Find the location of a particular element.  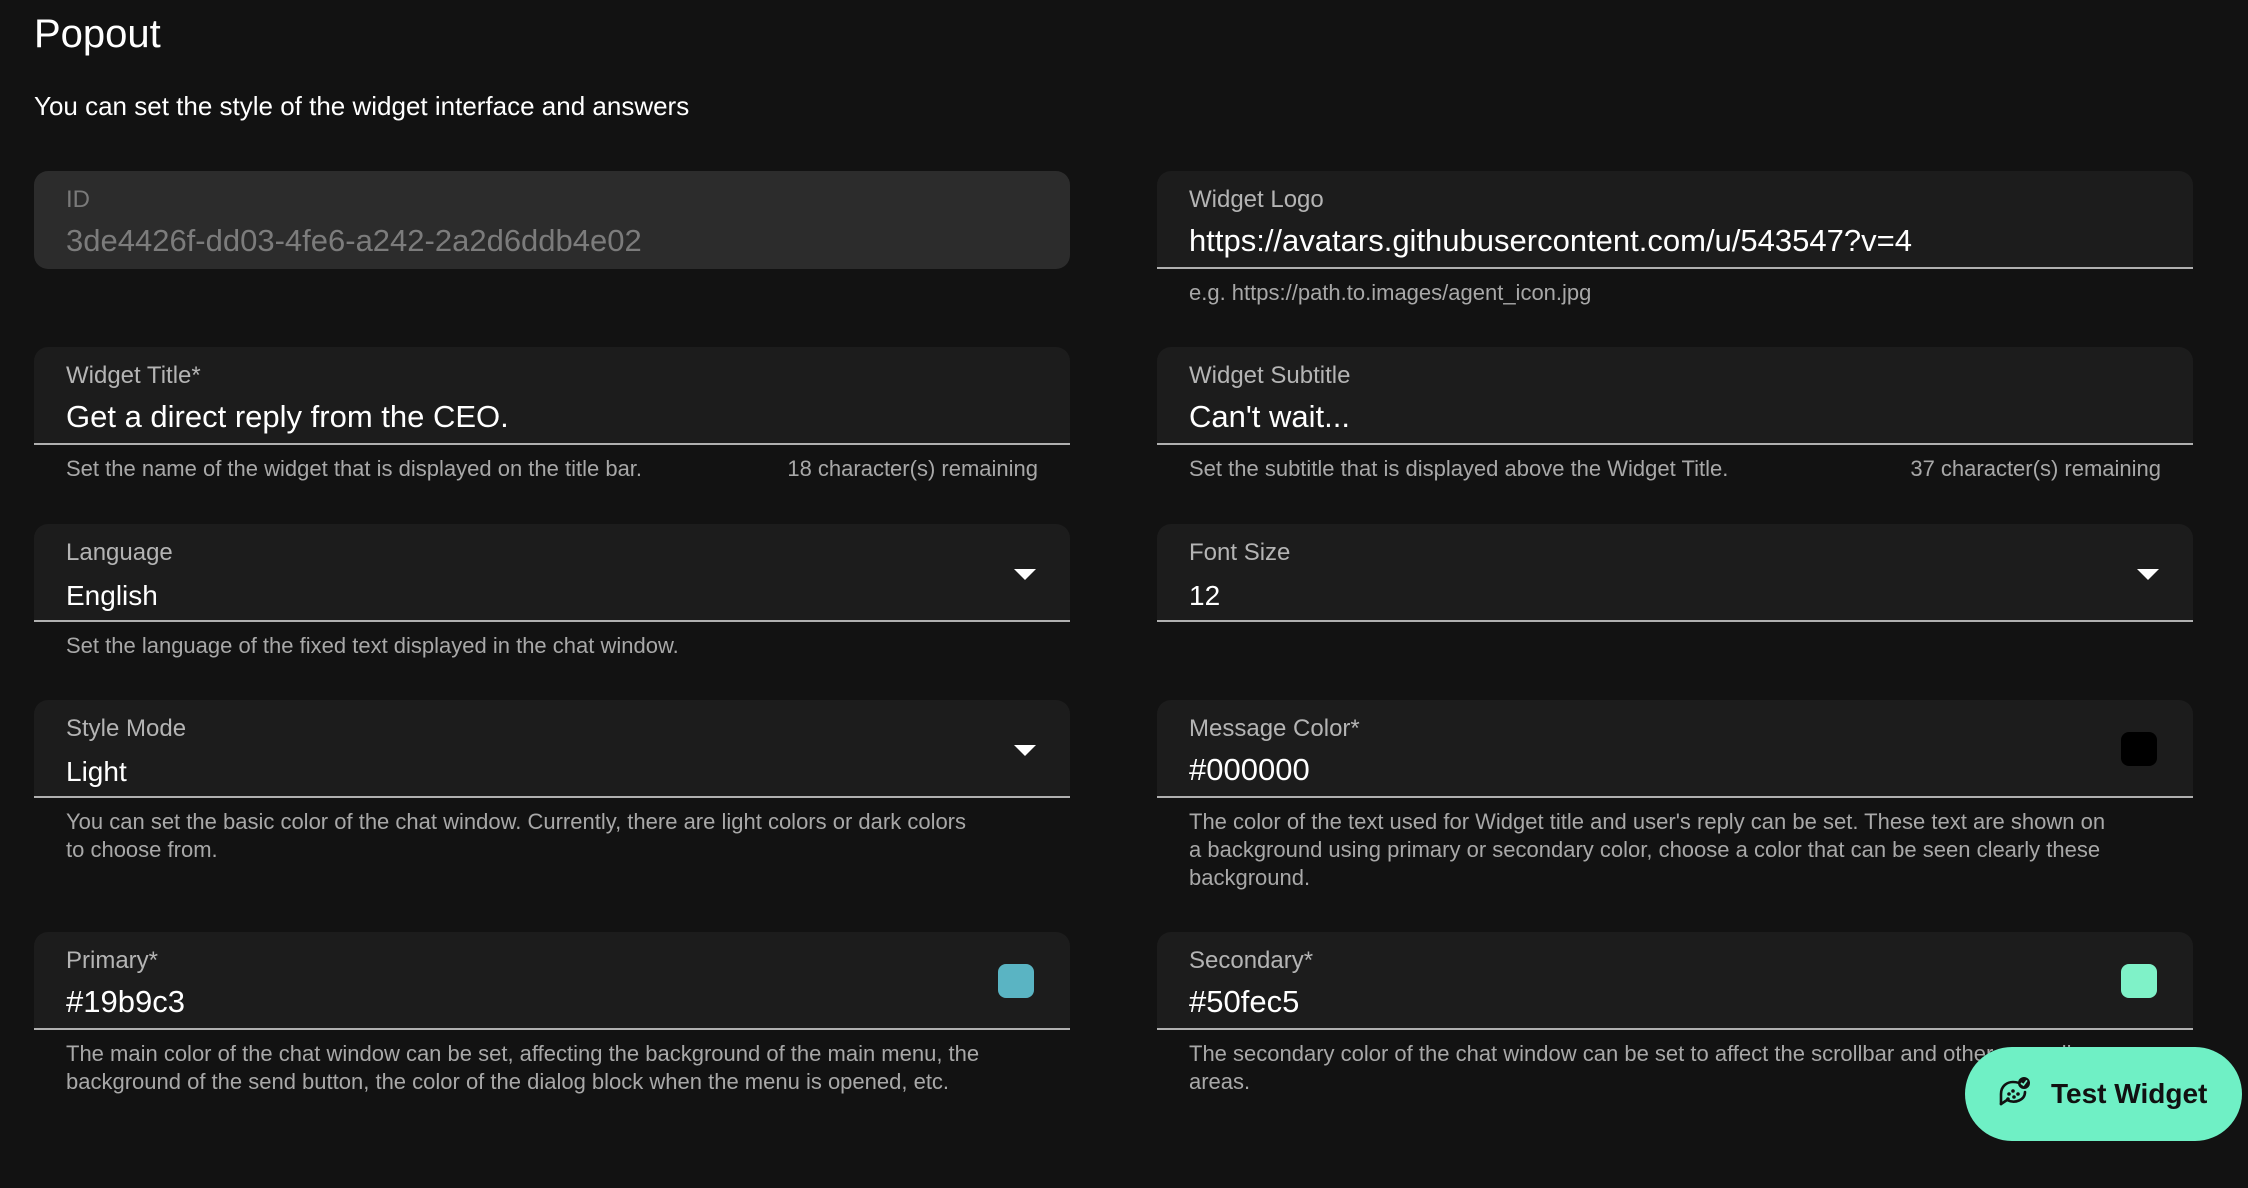

message-color-swatch is located at coordinates (2139, 749).